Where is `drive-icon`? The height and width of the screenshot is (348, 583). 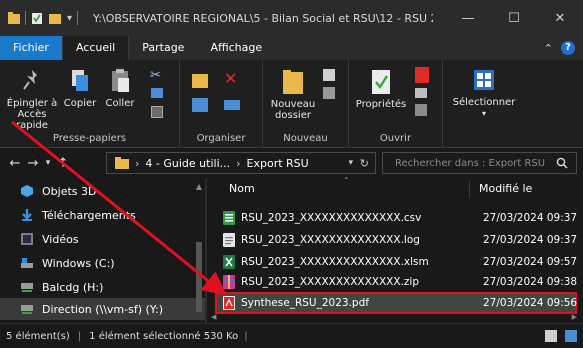
drive-icon is located at coordinates (27, 263).